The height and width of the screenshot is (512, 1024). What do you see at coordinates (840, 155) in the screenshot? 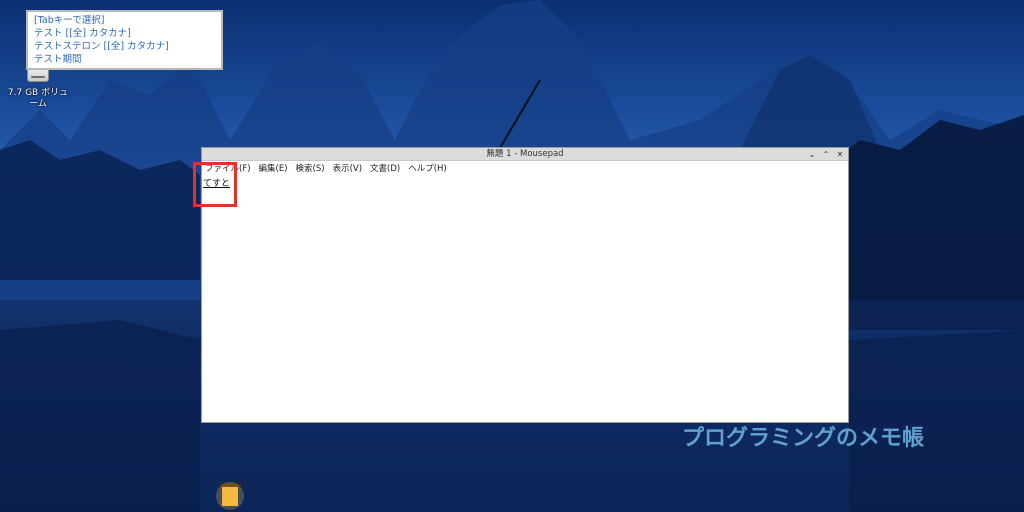
I see `close-icon: ✕` at bounding box center [840, 155].